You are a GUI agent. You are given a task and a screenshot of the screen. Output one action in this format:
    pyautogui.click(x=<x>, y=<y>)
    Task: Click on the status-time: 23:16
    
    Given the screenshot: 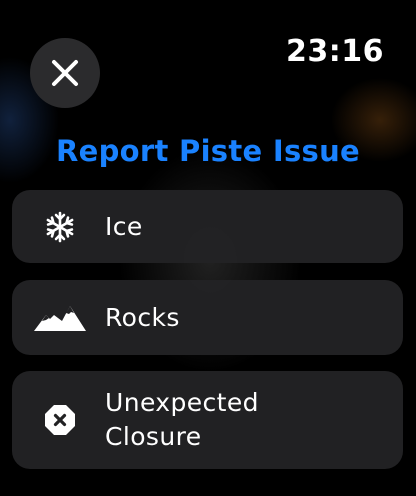 What is the action you would take?
    pyautogui.click(x=335, y=51)
    